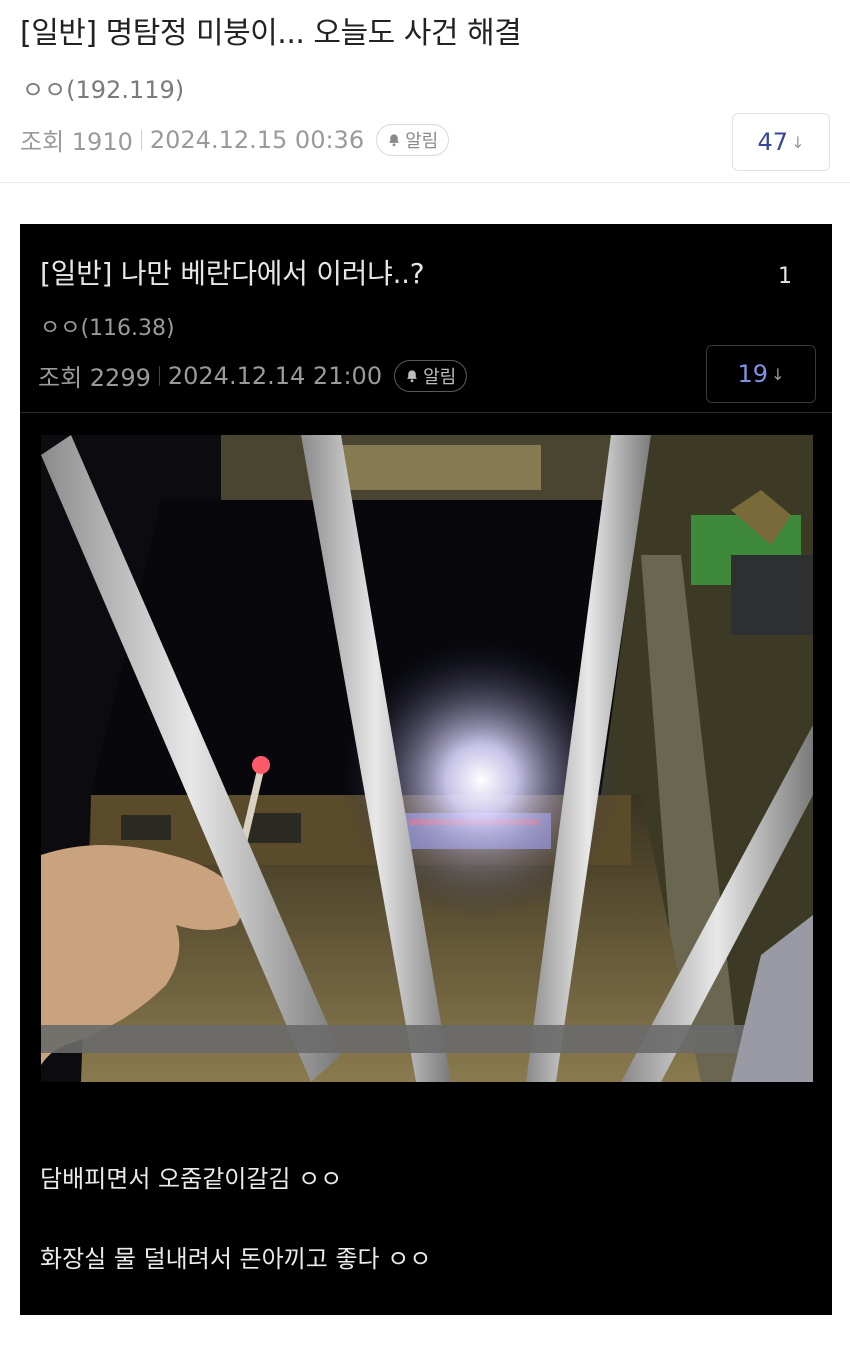 This screenshot has height=1346, width=850. I want to click on alarm-button: 알림, so click(413, 139).